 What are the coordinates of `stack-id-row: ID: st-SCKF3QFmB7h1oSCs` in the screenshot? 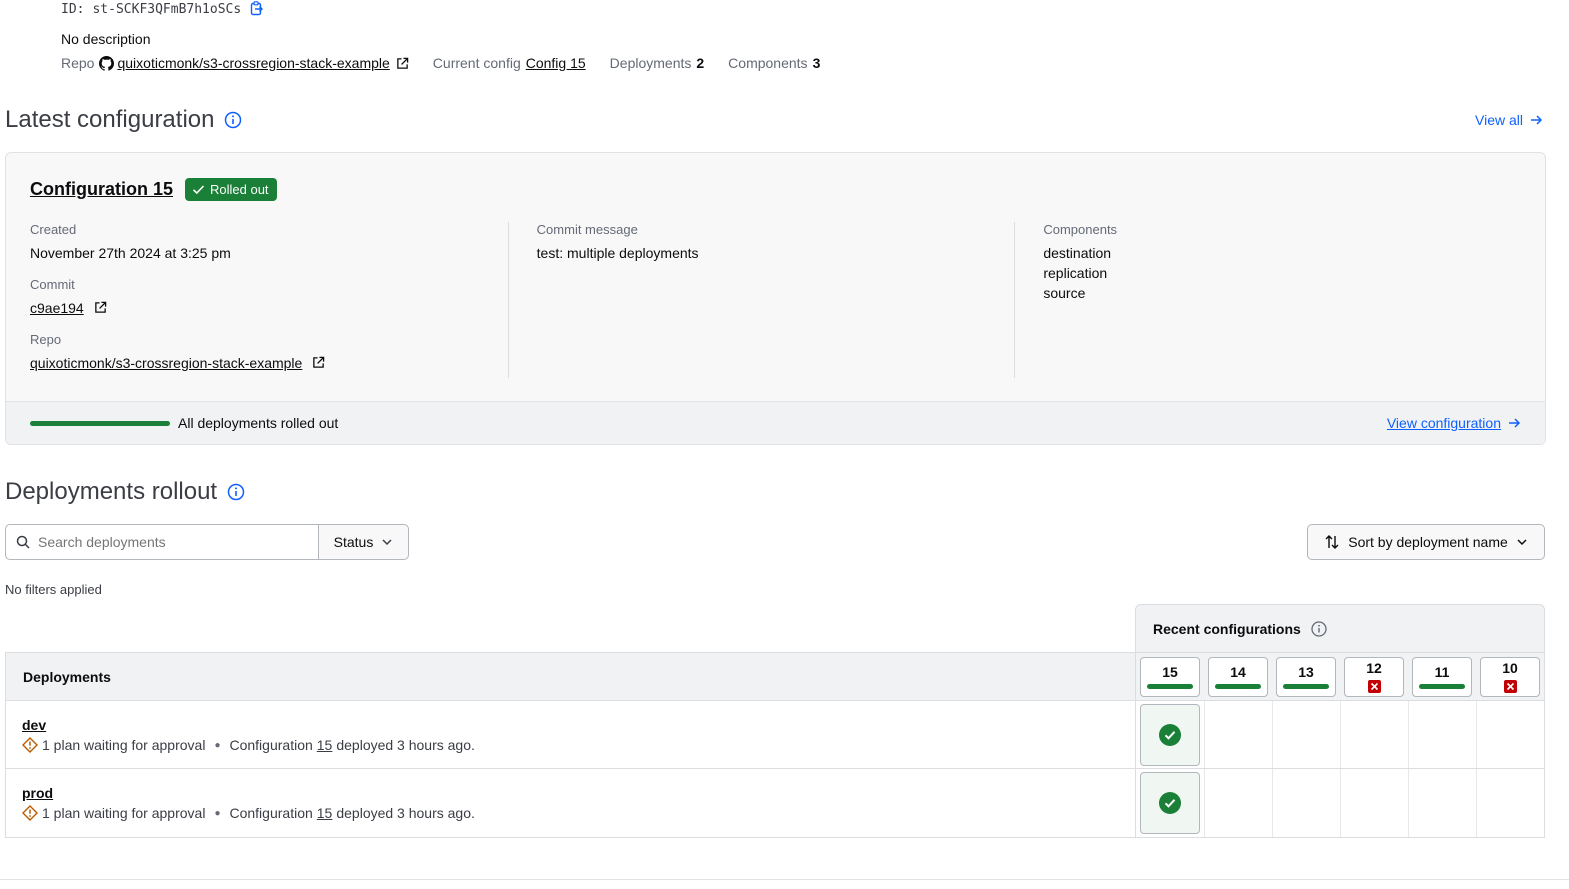 It's located at (163, 9).